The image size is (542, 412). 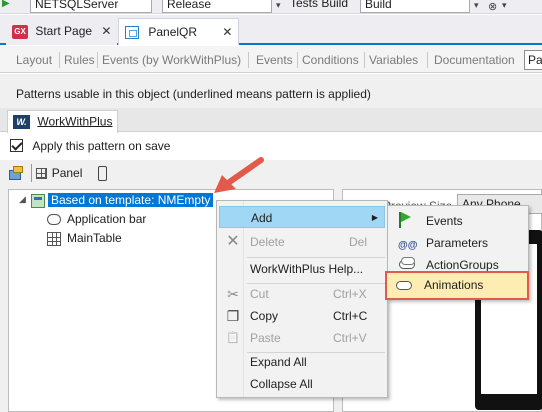 I want to click on menu-item-label: Collapse All, so click(x=281, y=384).